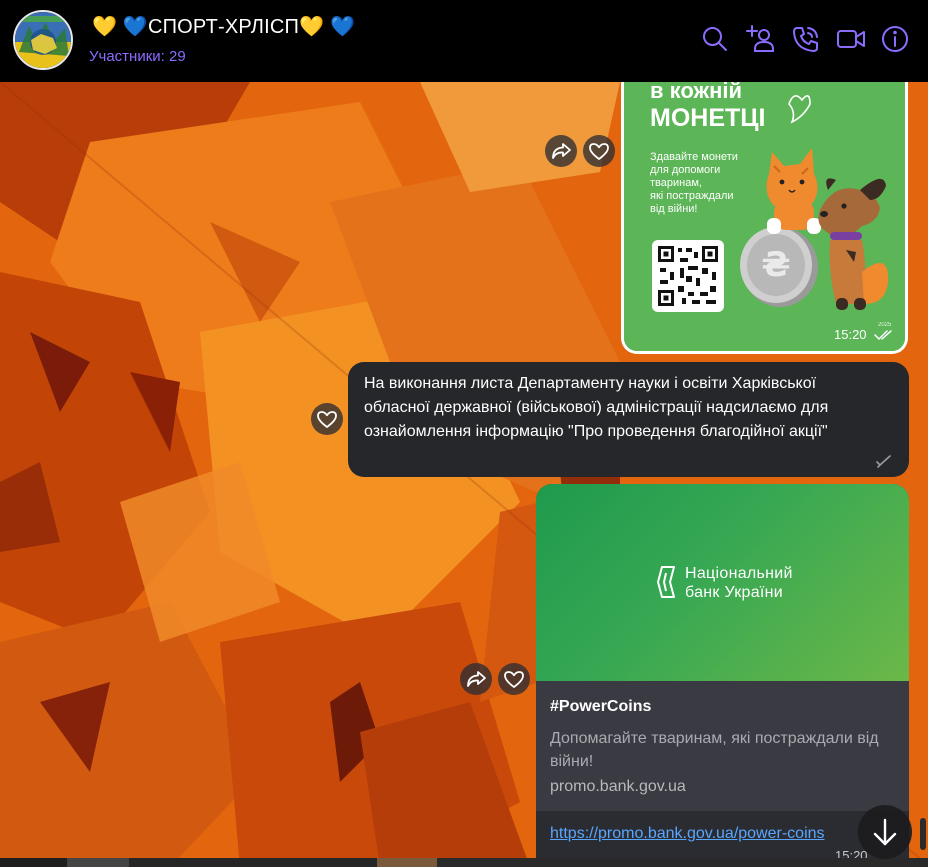  Describe the element at coordinates (601, 706) in the screenshot. I see `link-title: #PowerCoins` at that location.